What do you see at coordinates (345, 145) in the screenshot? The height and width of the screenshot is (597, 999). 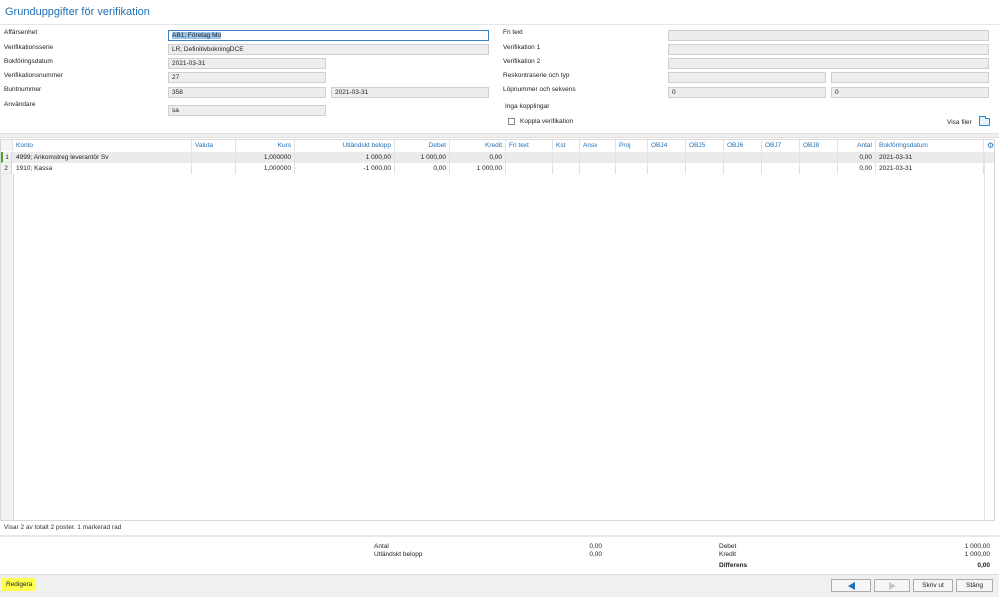 I see `col-utlandskt-belopp: Utländskt belopp` at bounding box center [345, 145].